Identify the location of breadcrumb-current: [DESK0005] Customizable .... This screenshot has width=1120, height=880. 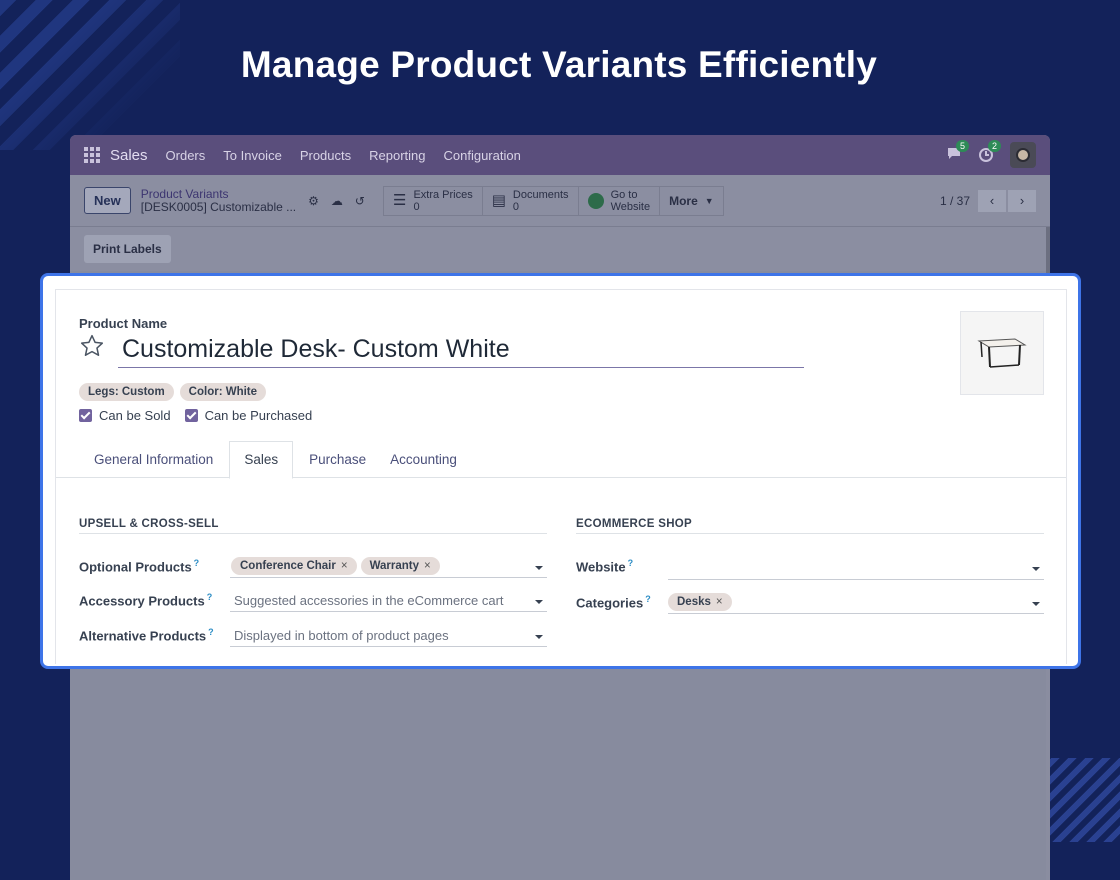
(218, 206).